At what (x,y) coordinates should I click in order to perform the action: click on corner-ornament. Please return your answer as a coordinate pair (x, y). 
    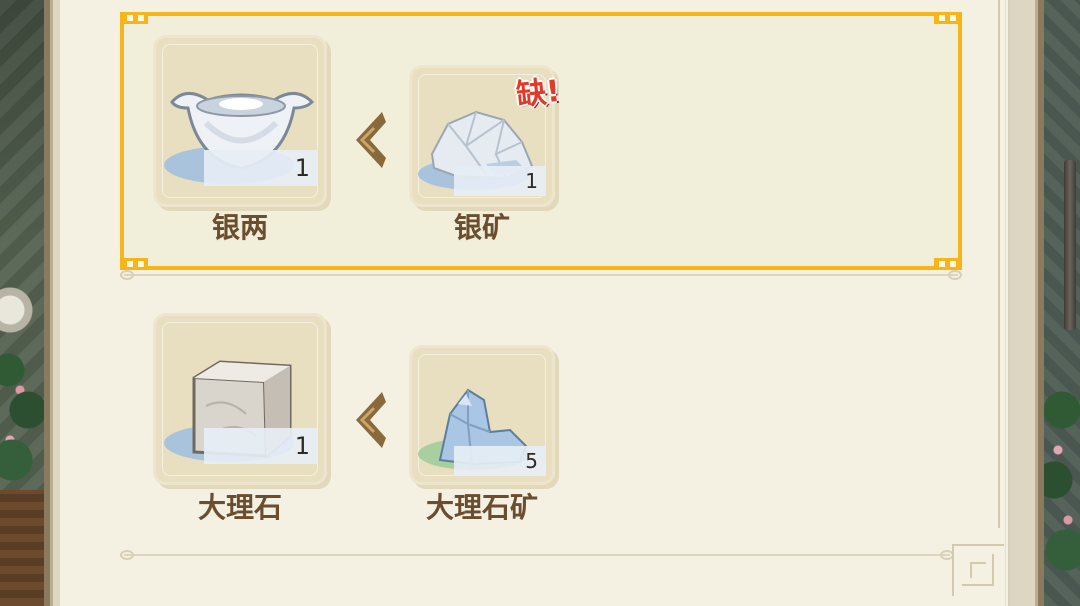
    Looking at the image, I should click on (978, 570).